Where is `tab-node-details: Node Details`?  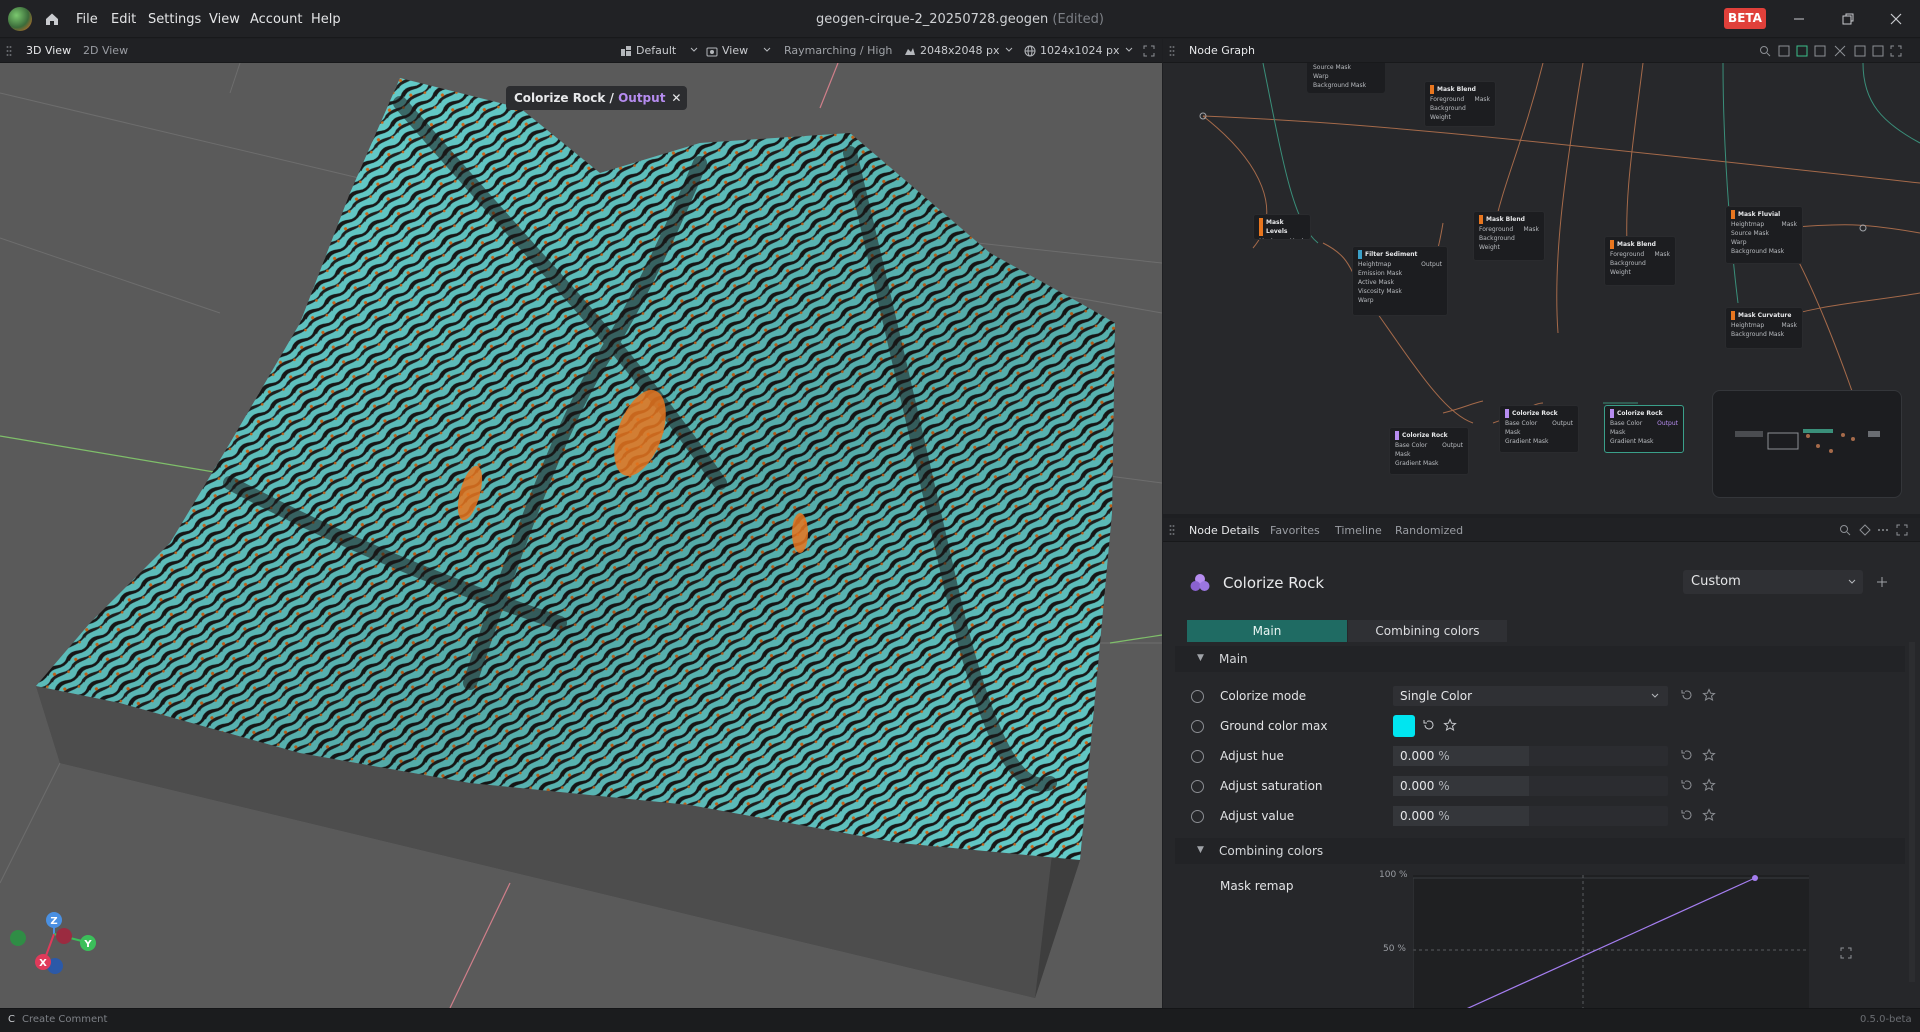
tab-node-details: Node Details is located at coordinates (1224, 530).